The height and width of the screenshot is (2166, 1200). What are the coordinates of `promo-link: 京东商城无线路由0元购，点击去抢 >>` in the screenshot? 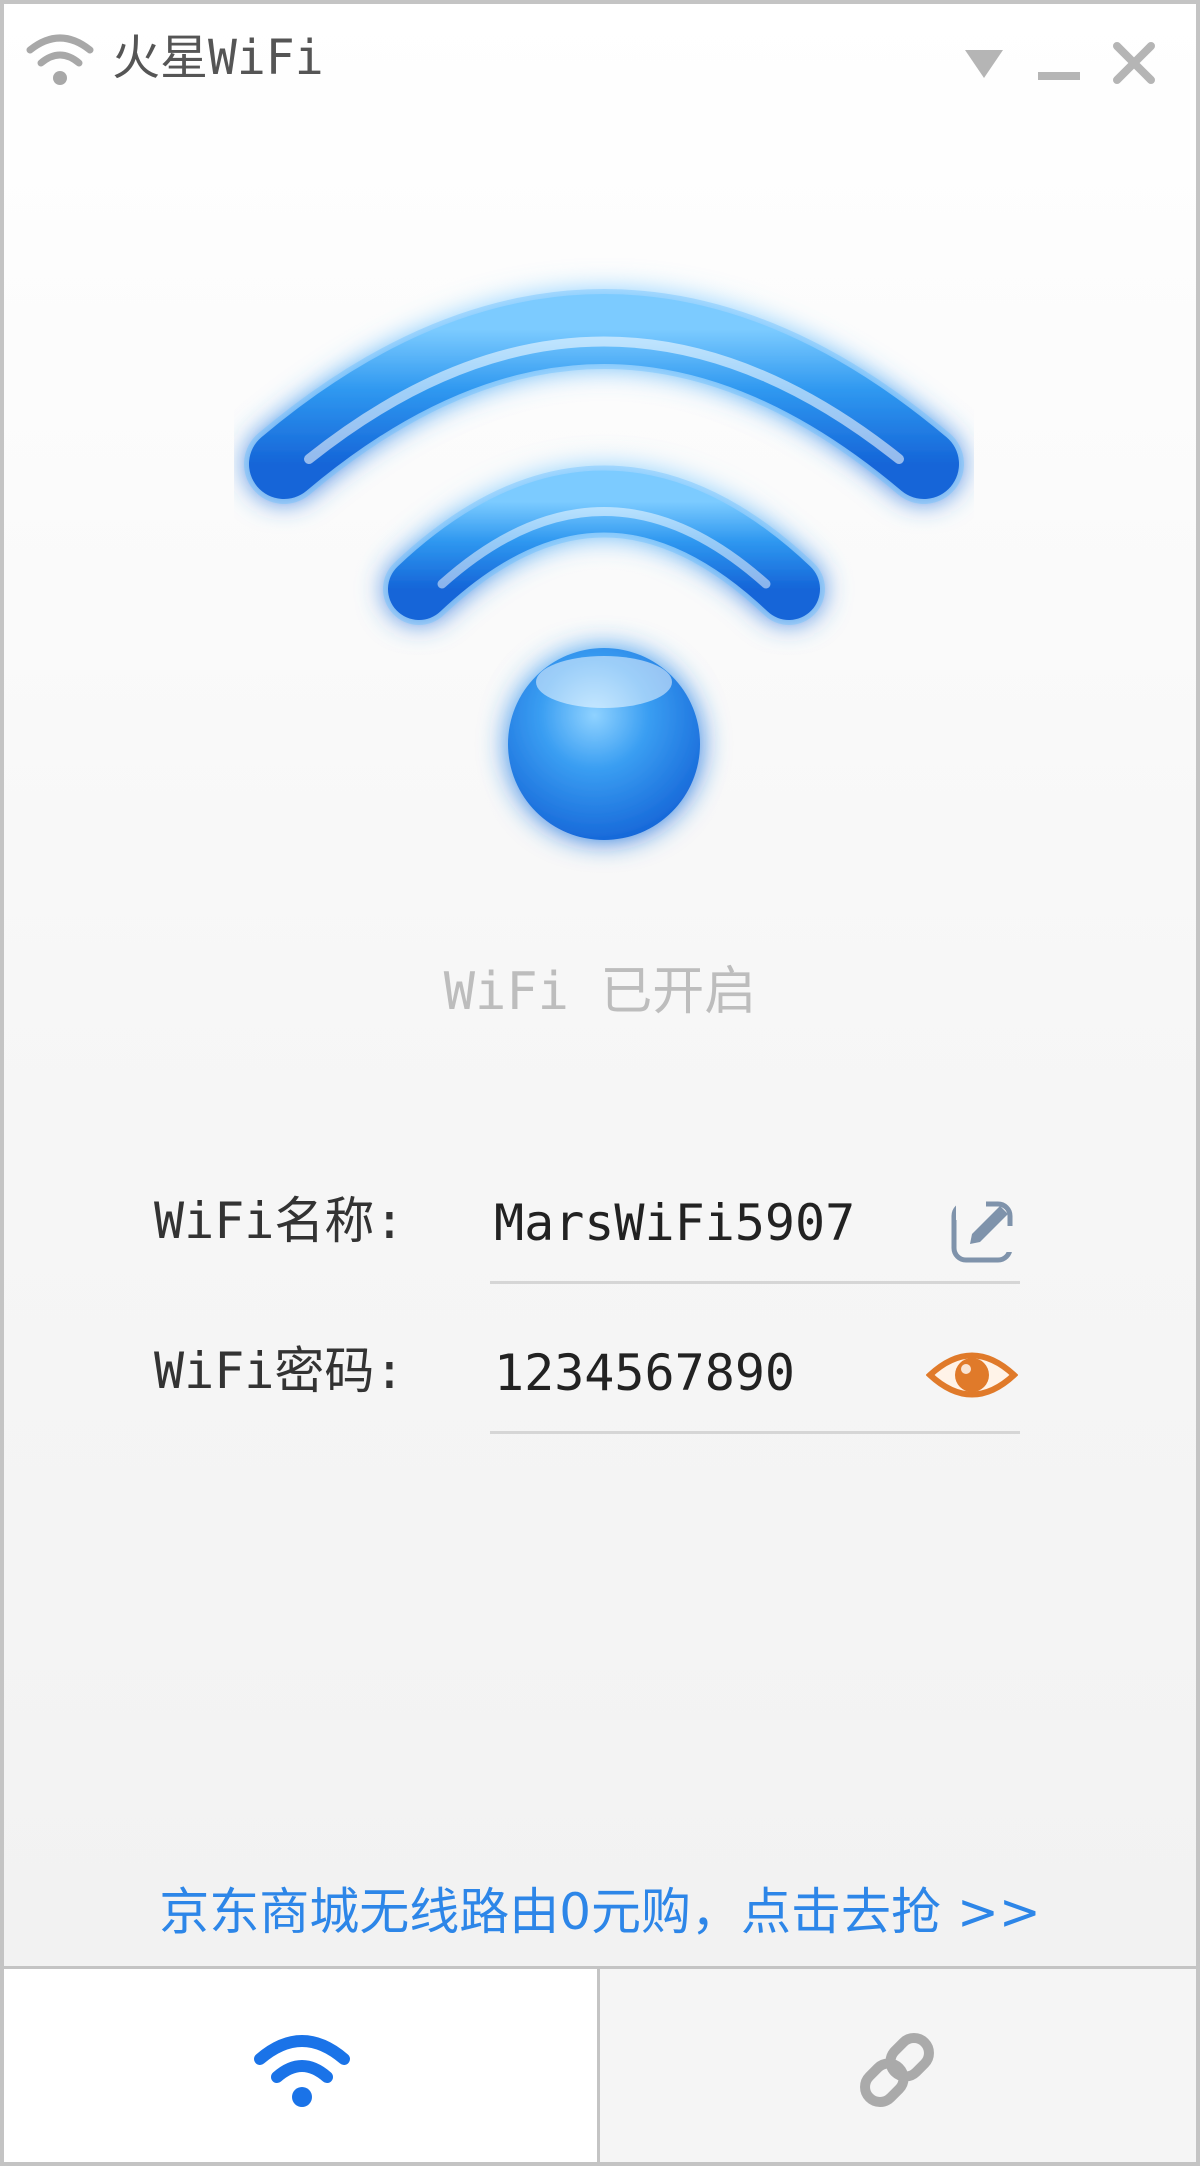 It's located at (600, 1912).